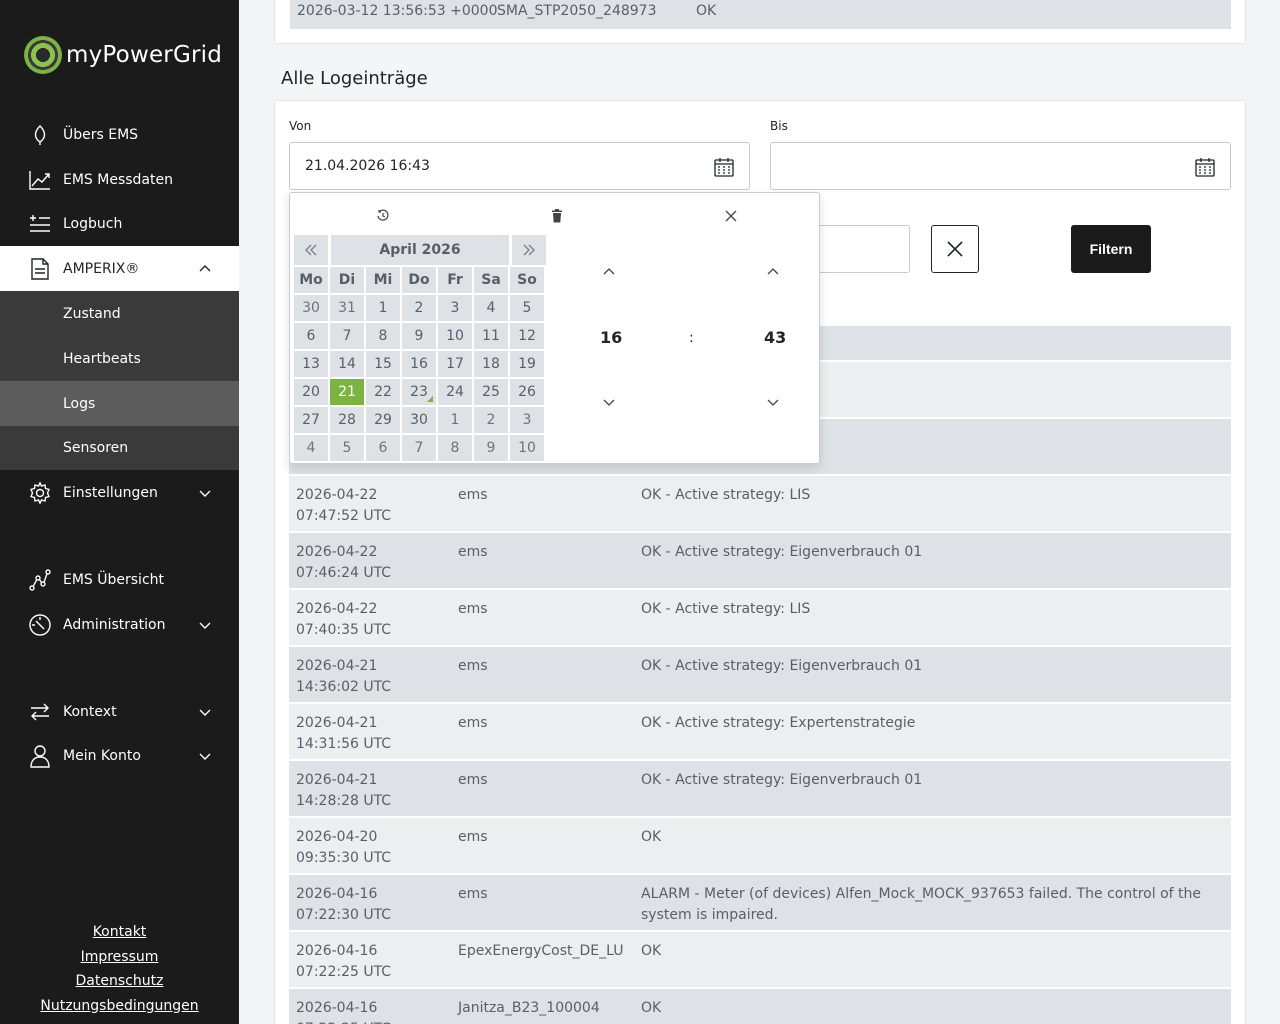 The image size is (1280, 1024). What do you see at coordinates (119, 268) in the screenshot?
I see `sidebar-item-amperix: AMPERIX®` at bounding box center [119, 268].